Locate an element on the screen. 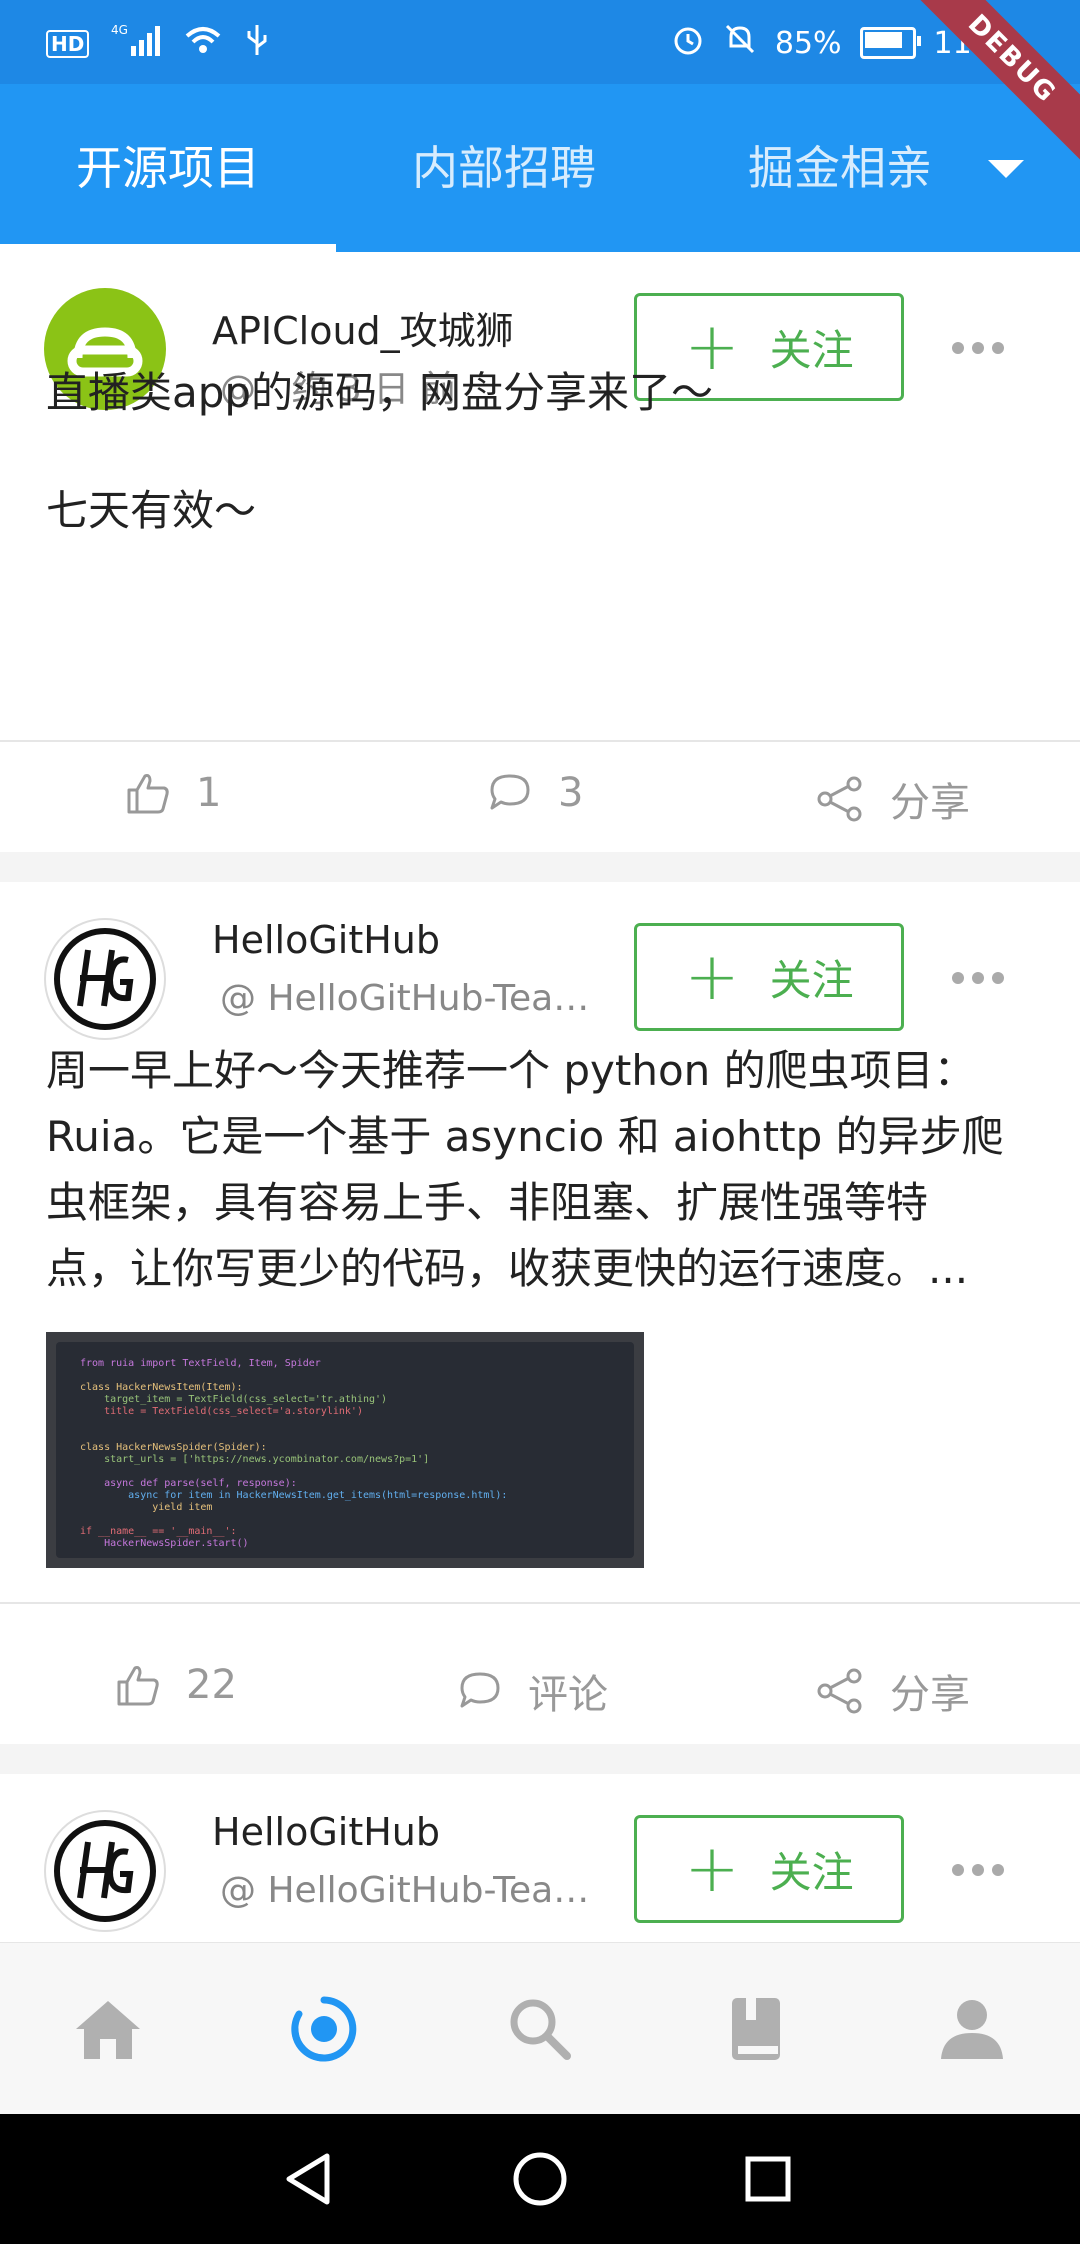 This screenshot has height=2244, width=1080. search-icon is located at coordinates (540, 2029).